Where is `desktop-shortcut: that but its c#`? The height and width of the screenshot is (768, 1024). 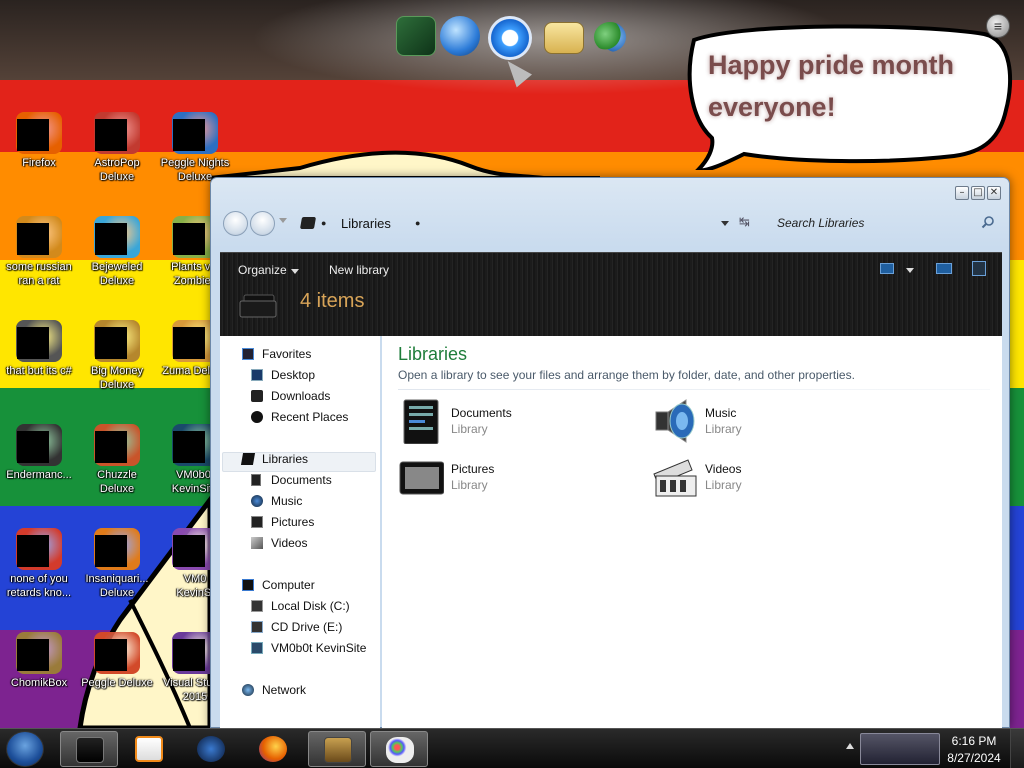 desktop-shortcut: that but its c# is located at coordinates (39, 349).